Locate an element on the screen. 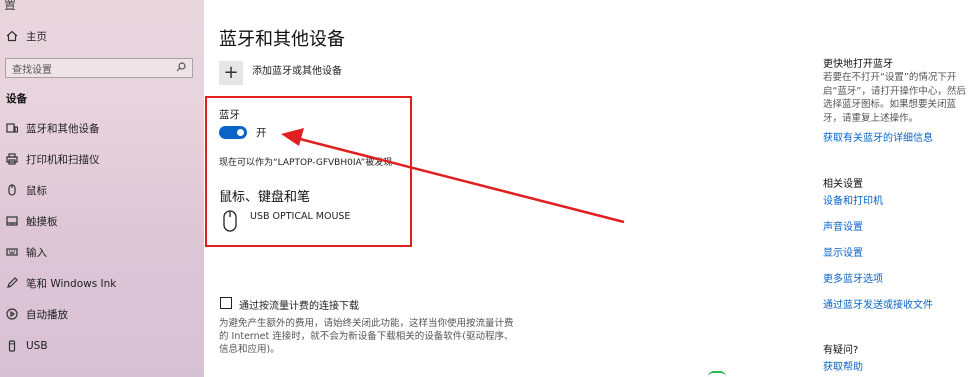 This screenshot has height=377, width=980. search-placeholder: 查找设置 is located at coordinates (32, 70).